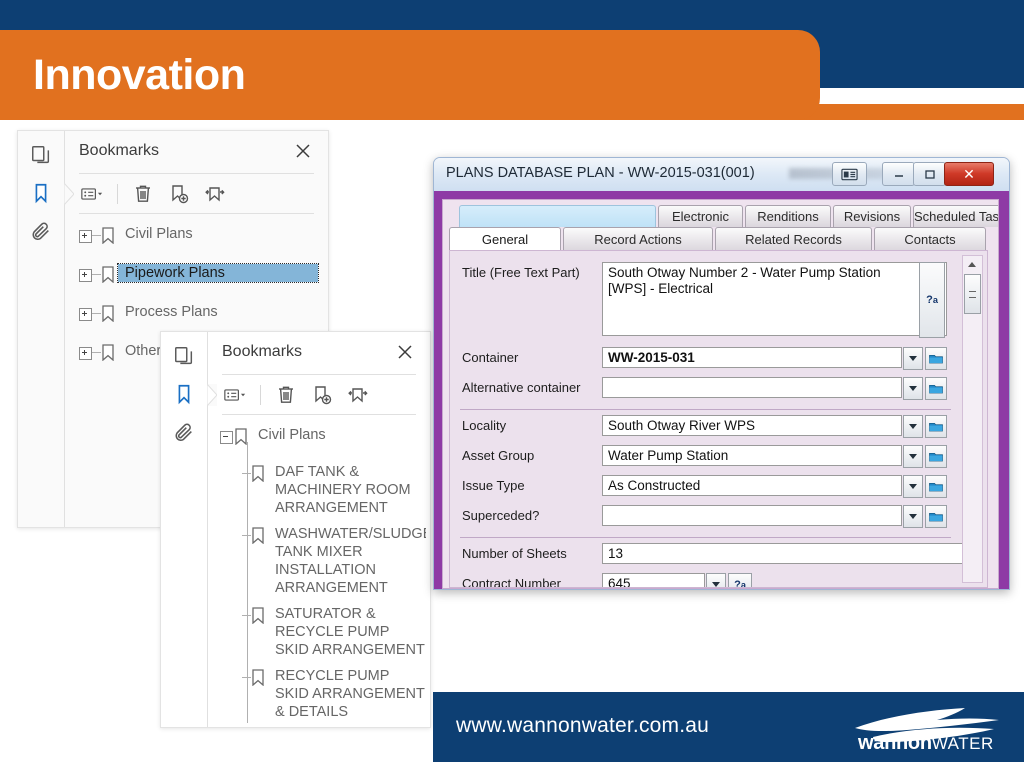 Image resolution: width=1024 pixels, height=768 pixels. I want to click on tab-contacts: Contacts, so click(930, 239).